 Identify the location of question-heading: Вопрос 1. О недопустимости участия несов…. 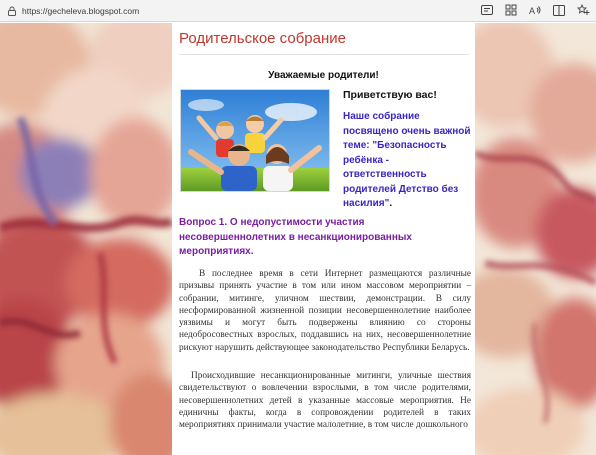
(295, 237).